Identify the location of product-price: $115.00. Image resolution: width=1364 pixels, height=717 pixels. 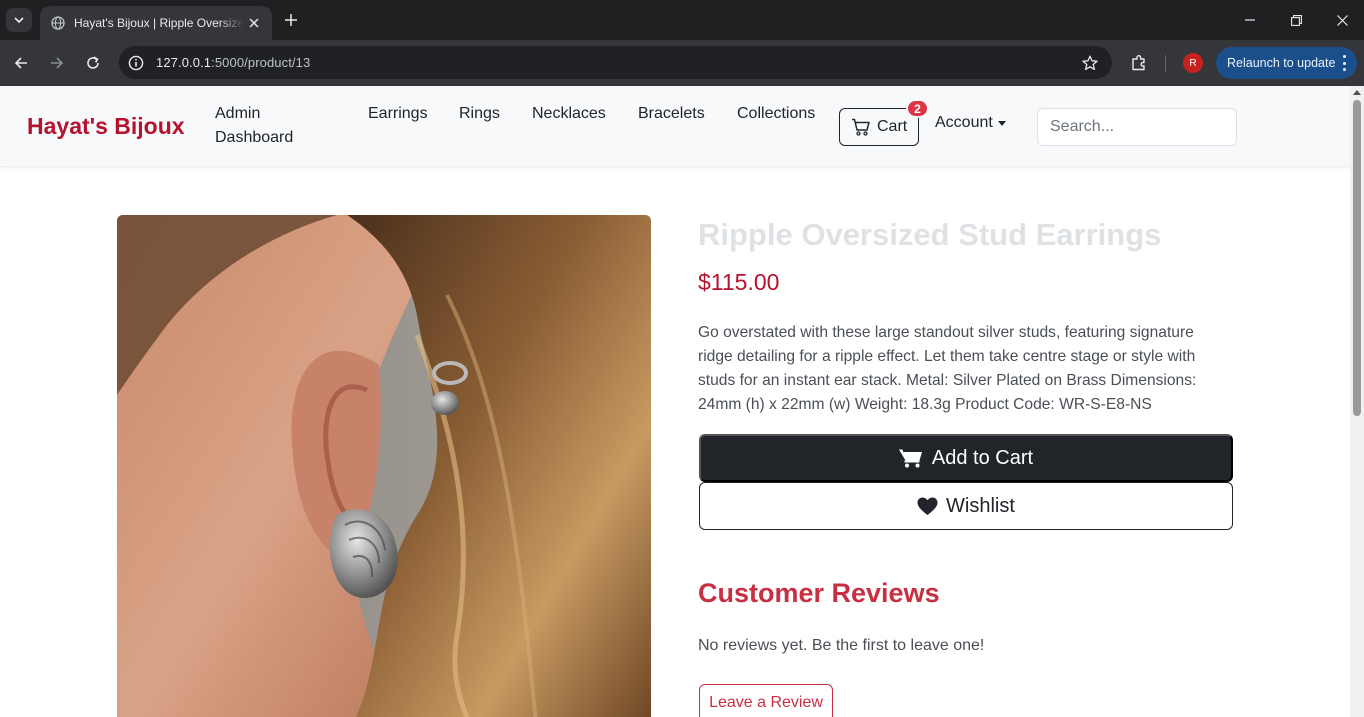
(739, 282).